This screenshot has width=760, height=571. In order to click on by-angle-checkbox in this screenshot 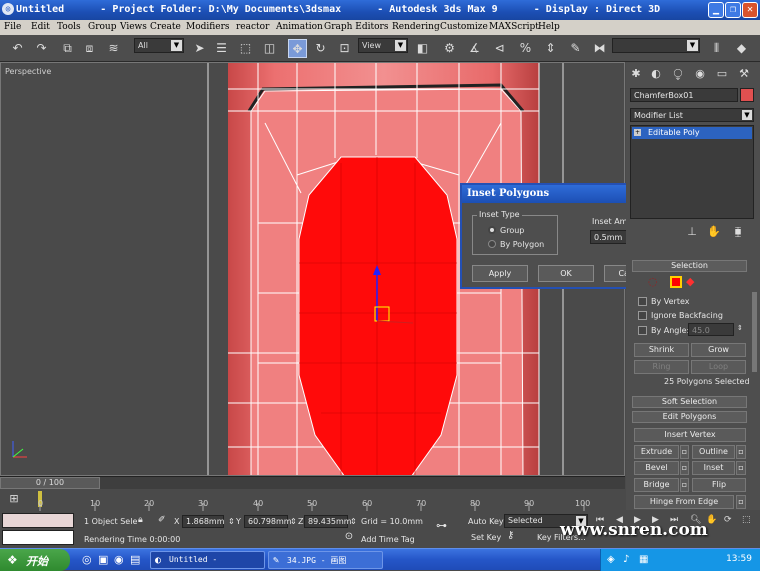, I will do `click(642, 330)`.